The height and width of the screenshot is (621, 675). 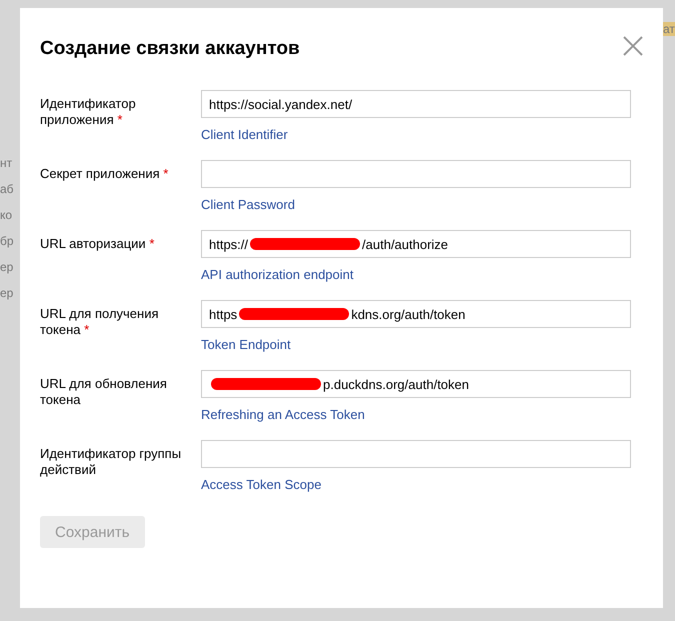 What do you see at coordinates (416, 244) in the screenshot?
I see `text-input: https:// /auth/authorize` at bounding box center [416, 244].